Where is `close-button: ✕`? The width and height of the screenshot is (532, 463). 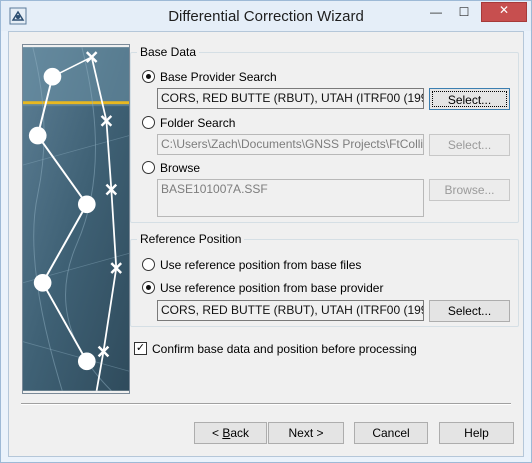 close-button: ✕ is located at coordinates (504, 12).